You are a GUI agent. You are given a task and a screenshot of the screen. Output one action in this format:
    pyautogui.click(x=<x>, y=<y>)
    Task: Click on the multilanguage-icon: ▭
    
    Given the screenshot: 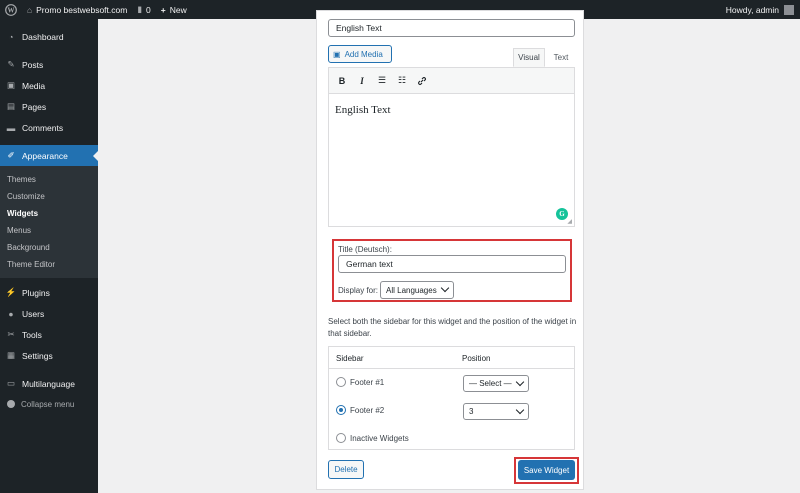 What is the action you would take?
    pyautogui.click(x=11, y=383)
    